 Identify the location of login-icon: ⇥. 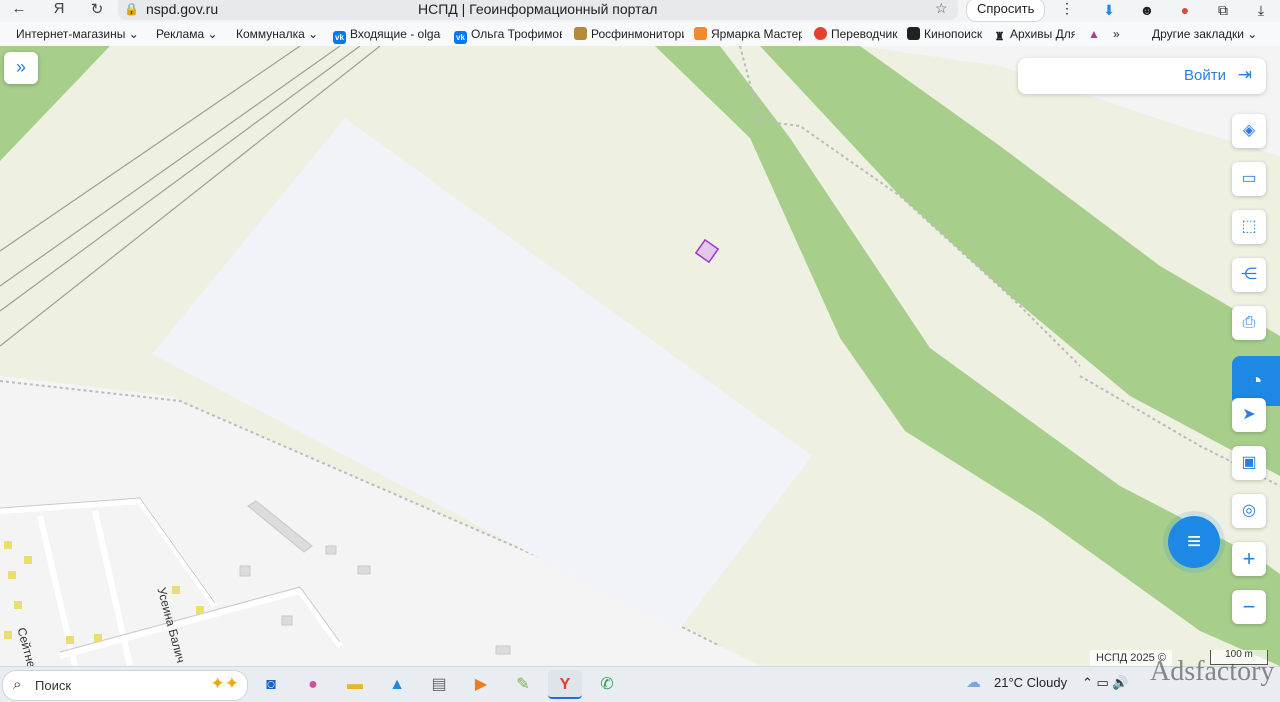
(1244, 74).